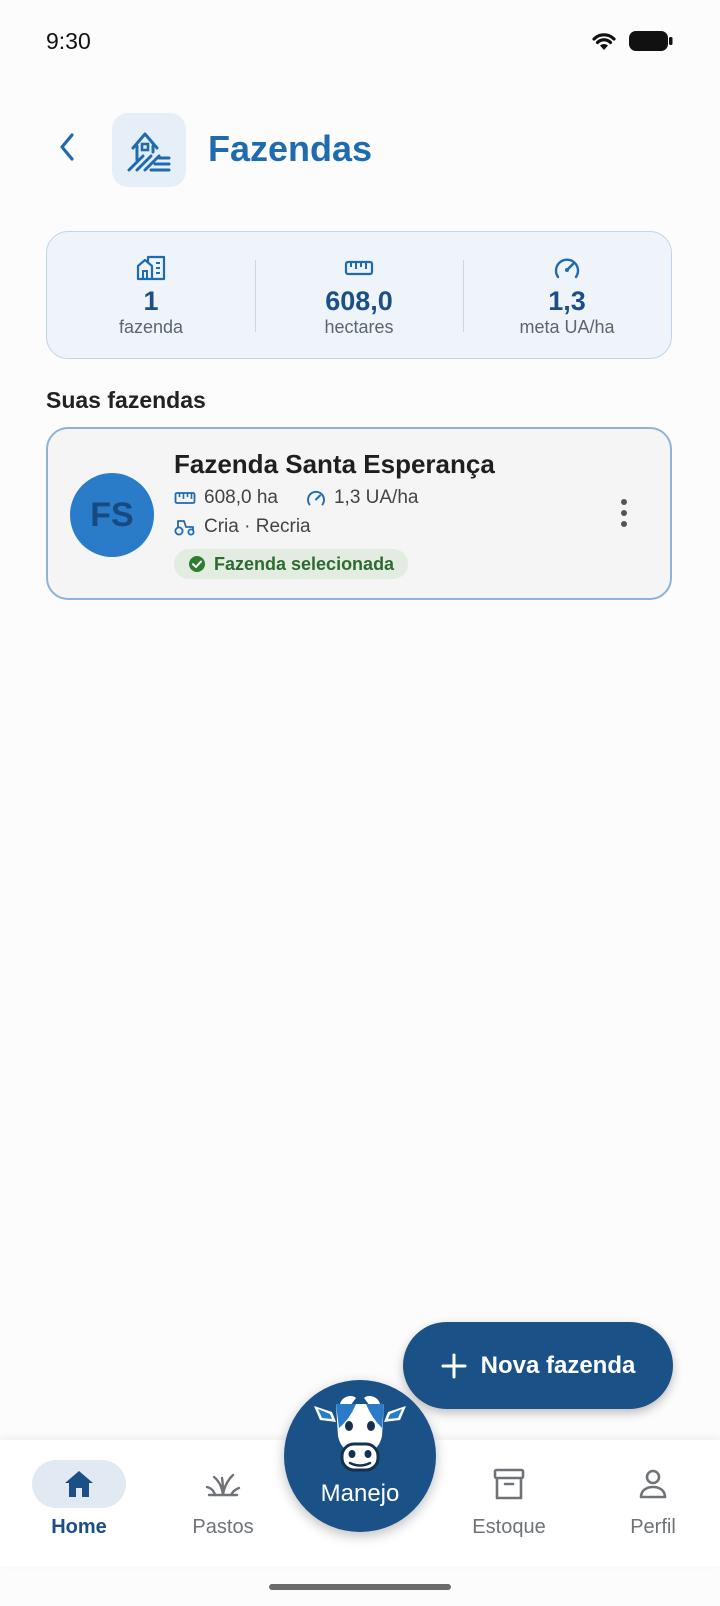 Image resolution: width=720 pixels, height=1606 pixels. Describe the element at coordinates (79, 1484) in the screenshot. I see `home-icon` at that location.